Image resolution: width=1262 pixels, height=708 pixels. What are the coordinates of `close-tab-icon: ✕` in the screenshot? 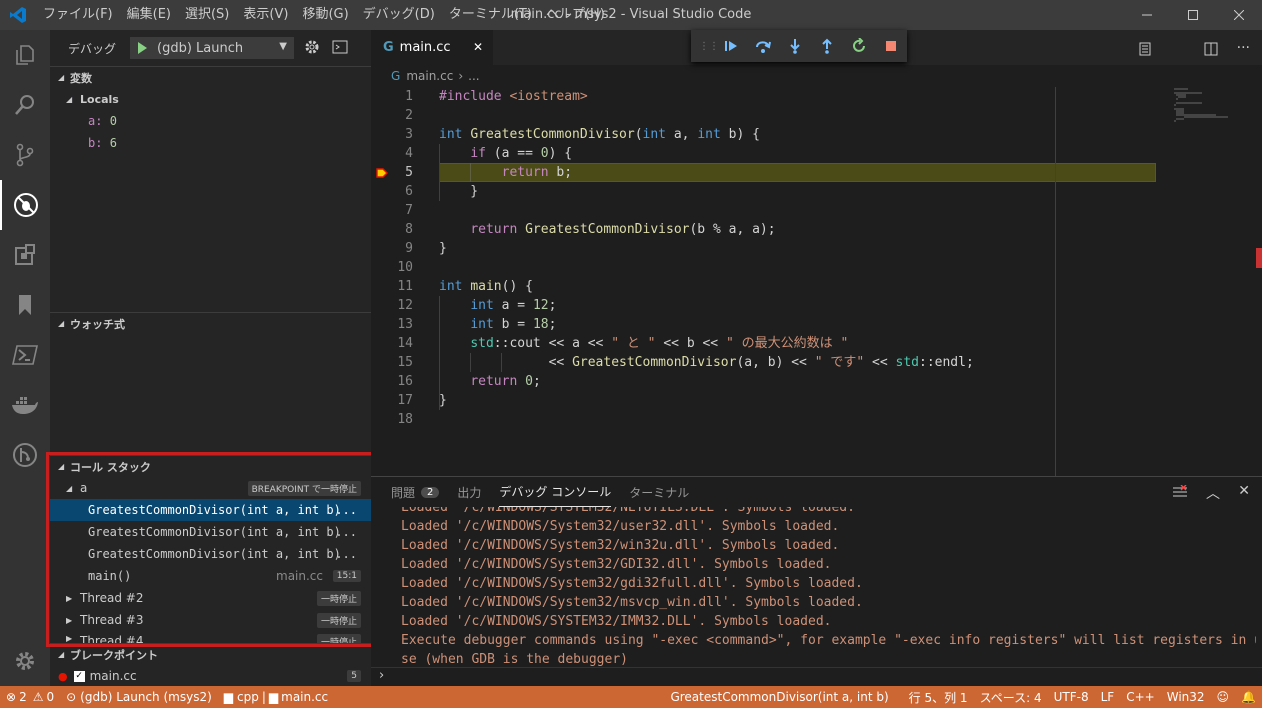 It's located at (478, 47).